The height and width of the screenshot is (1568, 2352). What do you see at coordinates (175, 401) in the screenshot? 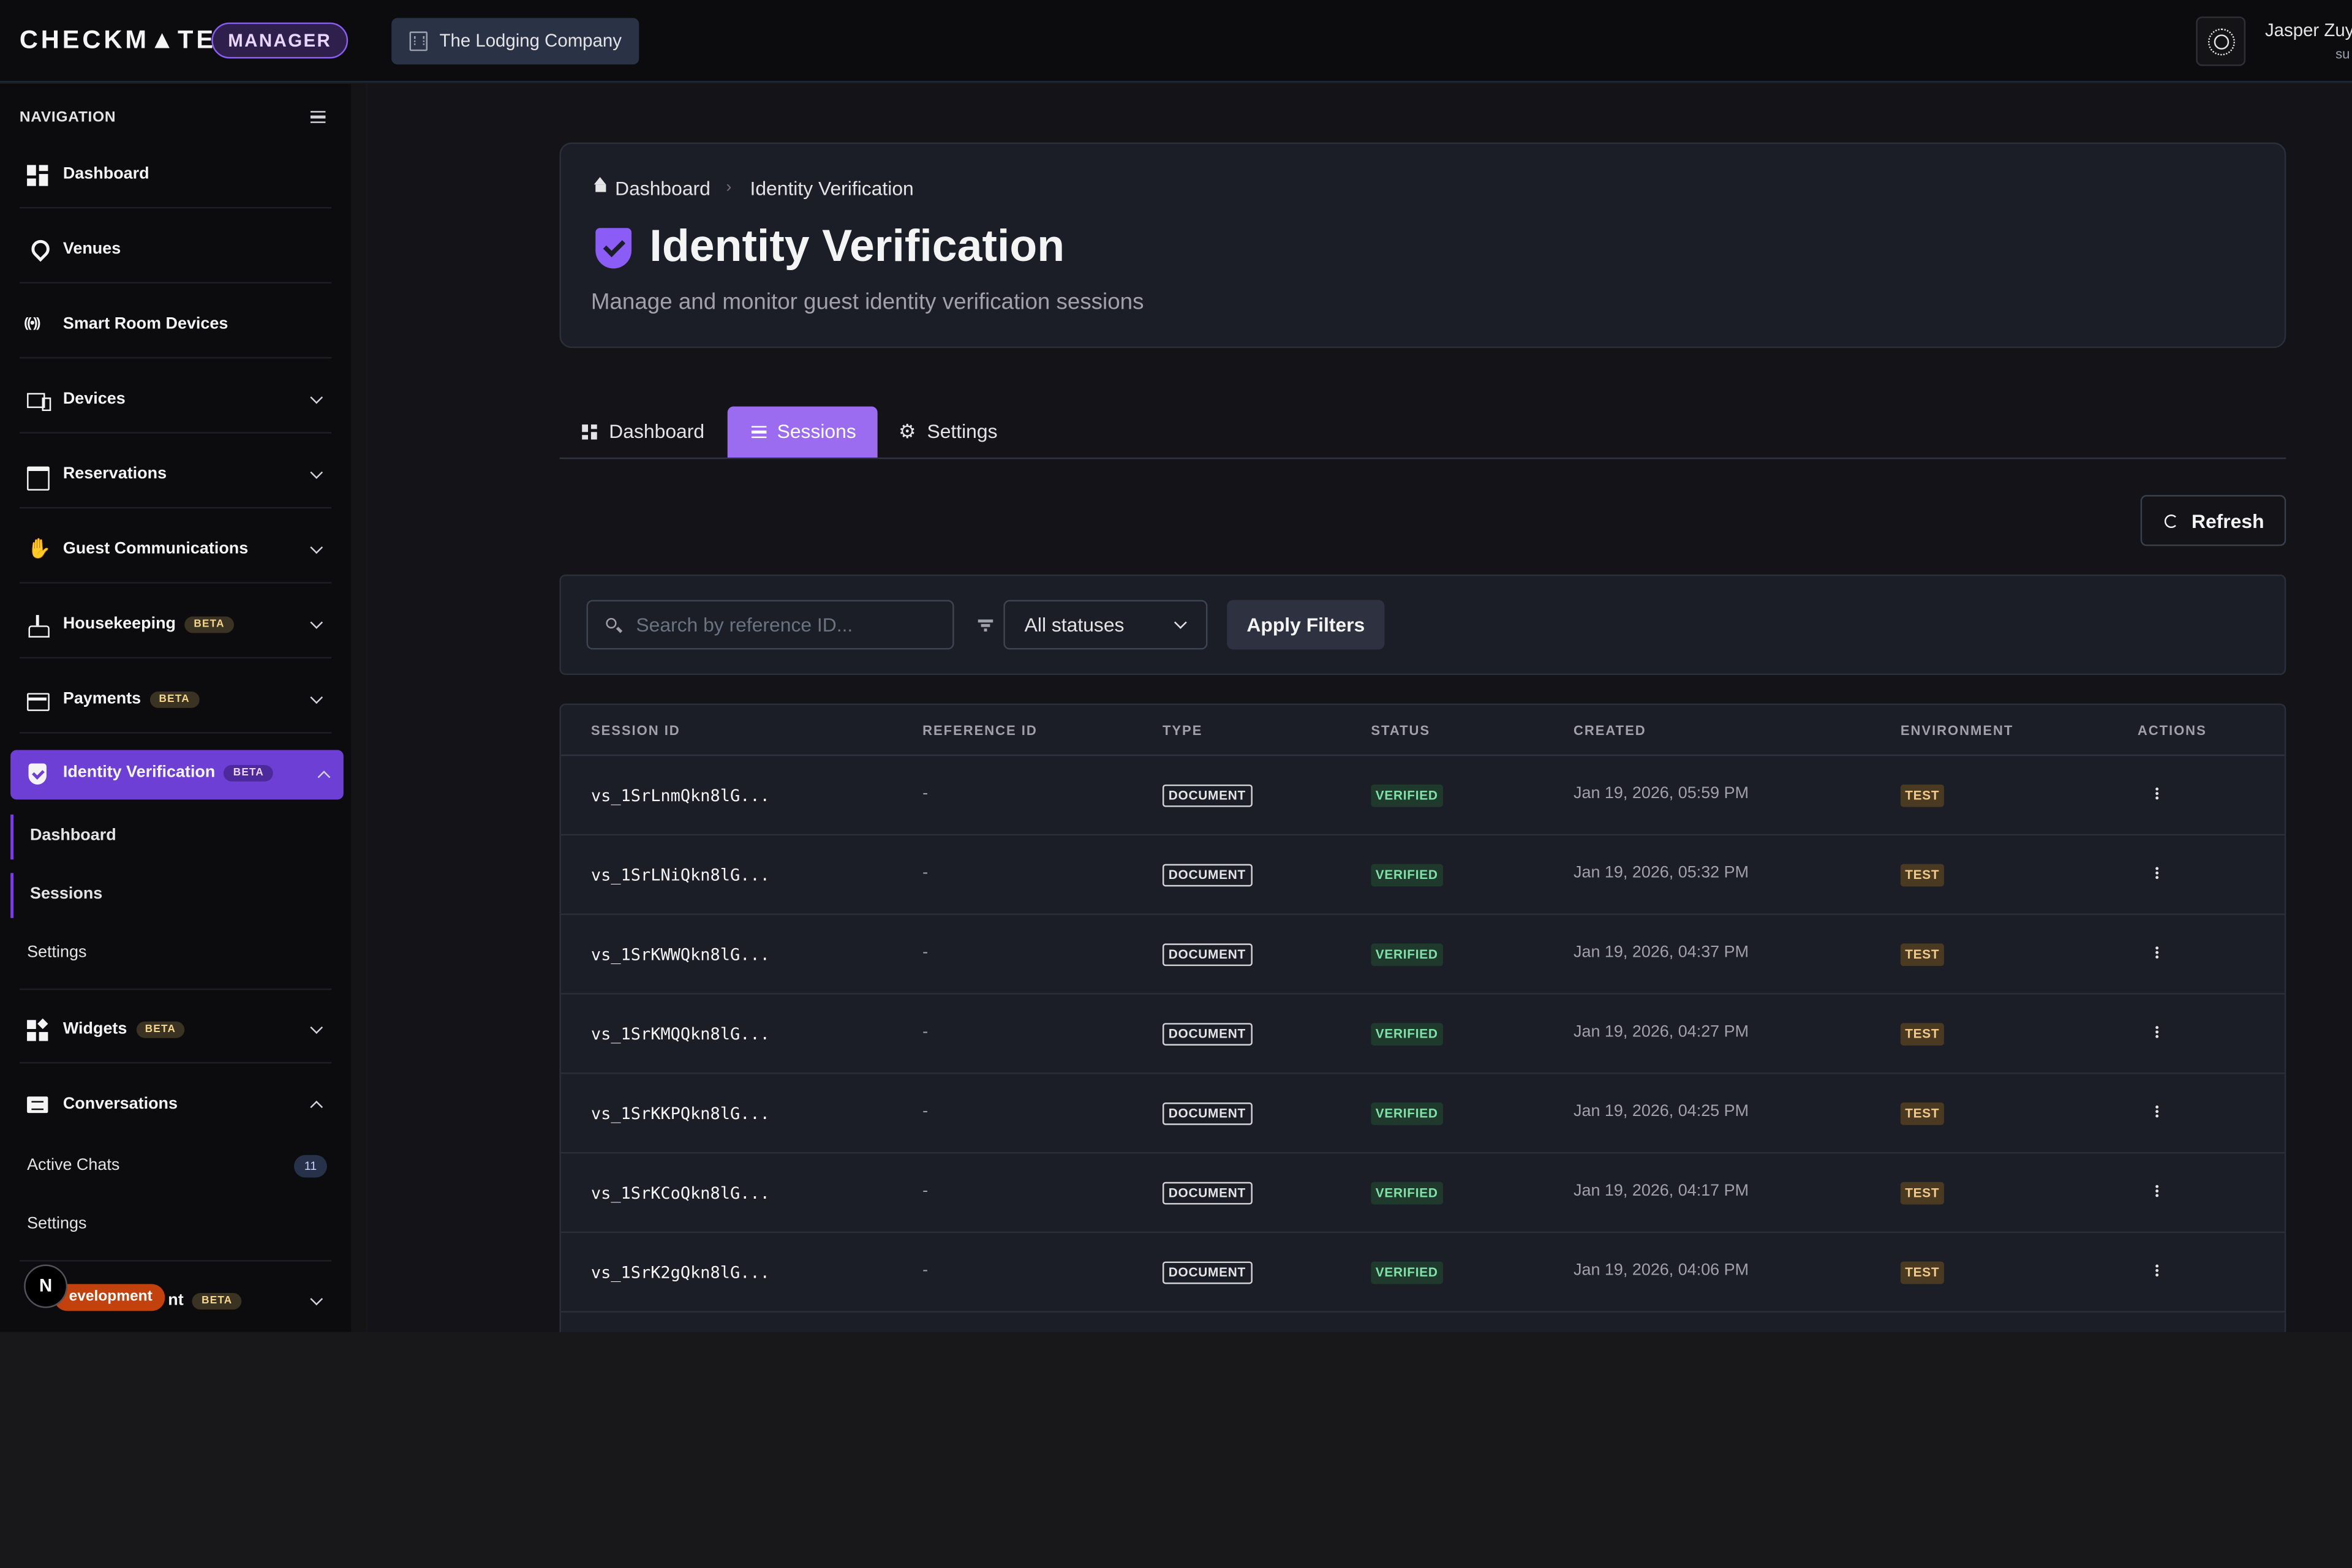
I see `sidebar-item-devices: Devices` at bounding box center [175, 401].